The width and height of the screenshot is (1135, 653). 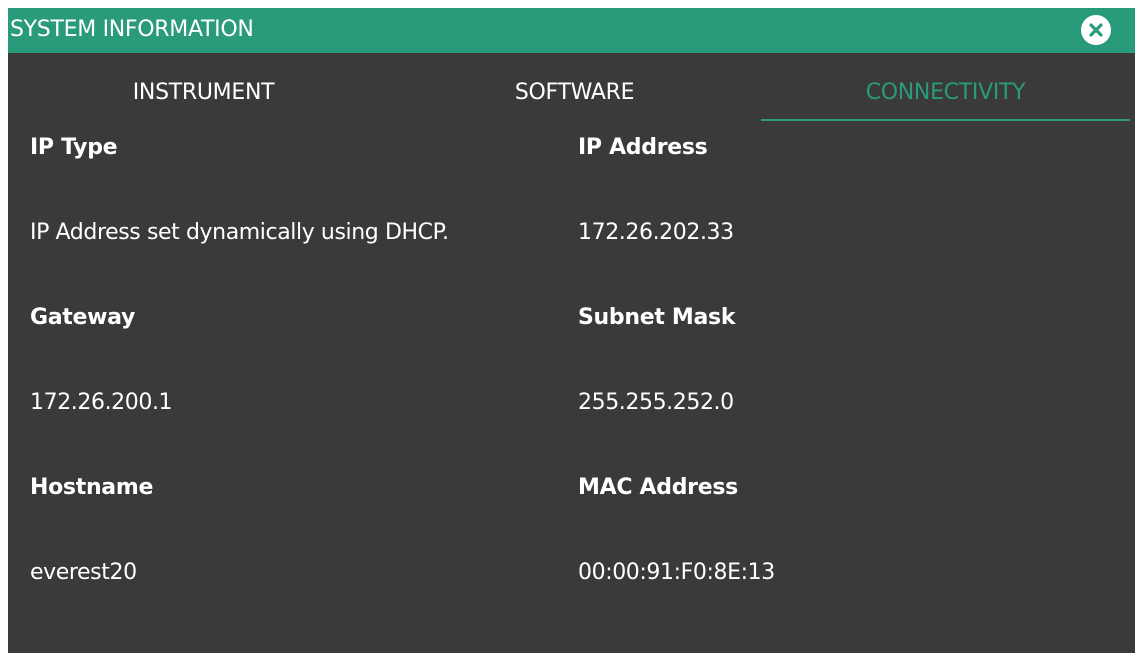 I want to click on close-button, so click(x=1096, y=30).